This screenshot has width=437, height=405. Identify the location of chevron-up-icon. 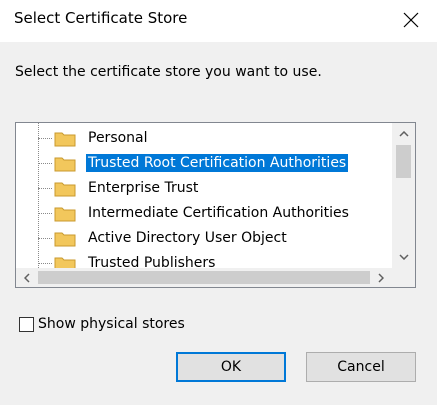
(403, 134).